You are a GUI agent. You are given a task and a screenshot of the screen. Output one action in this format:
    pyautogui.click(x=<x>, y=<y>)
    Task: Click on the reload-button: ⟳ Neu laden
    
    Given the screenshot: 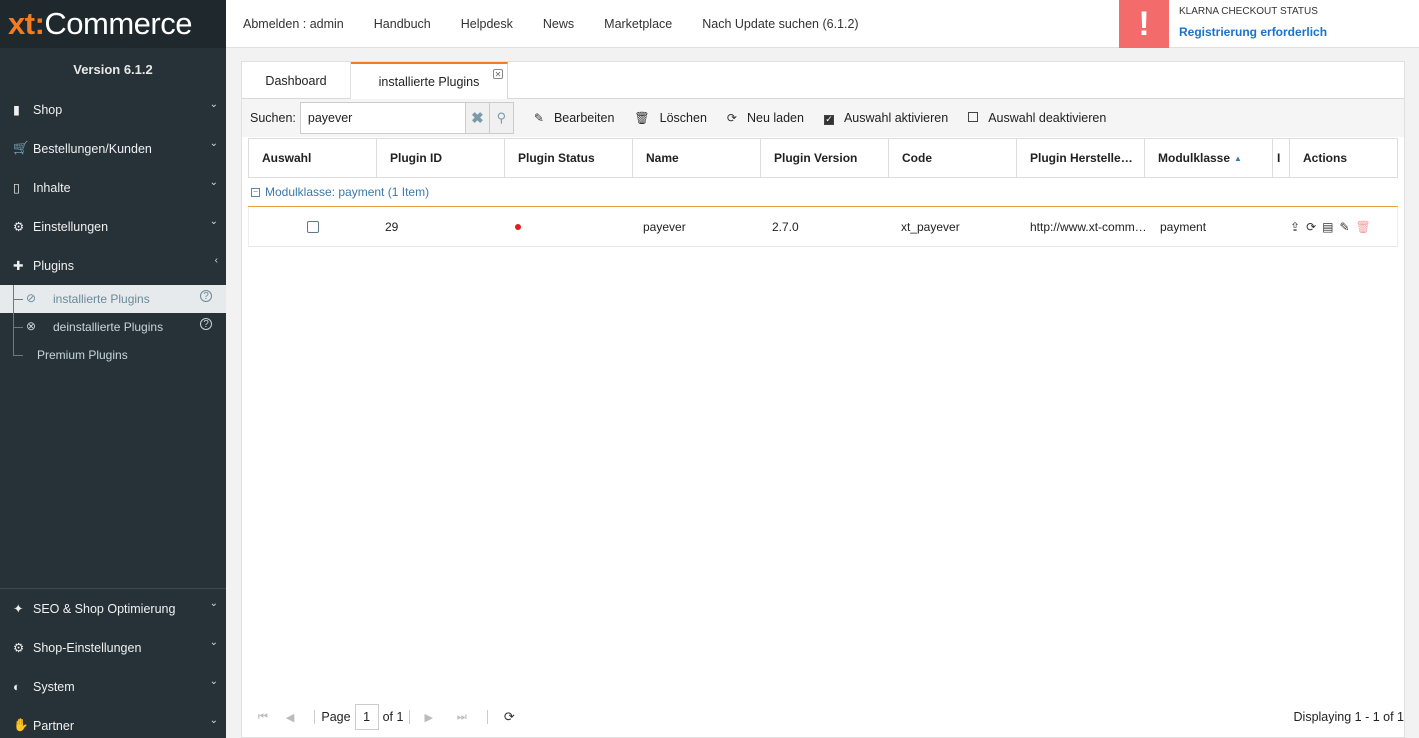 What is the action you would take?
    pyautogui.click(x=765, y=118)
    